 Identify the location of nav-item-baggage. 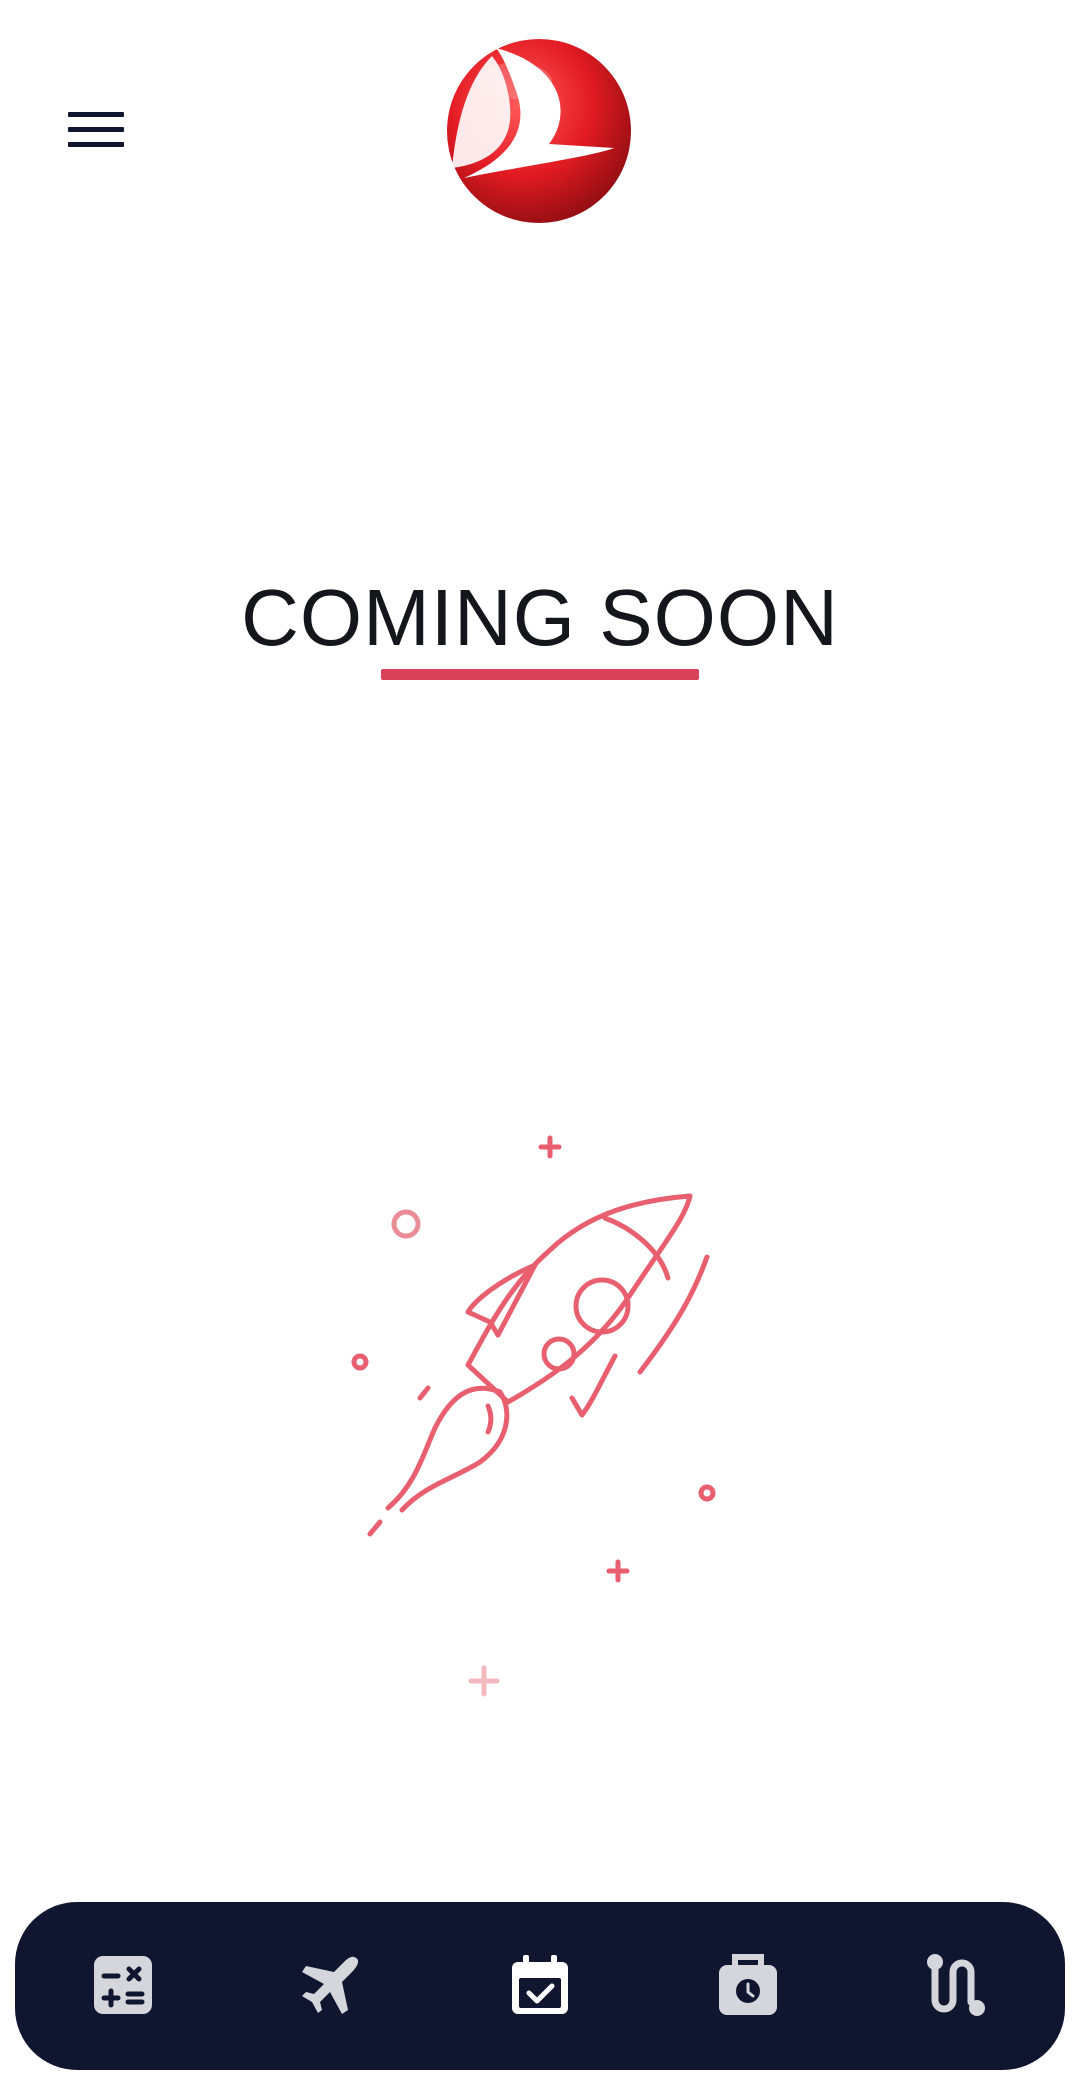
(748, 1985).